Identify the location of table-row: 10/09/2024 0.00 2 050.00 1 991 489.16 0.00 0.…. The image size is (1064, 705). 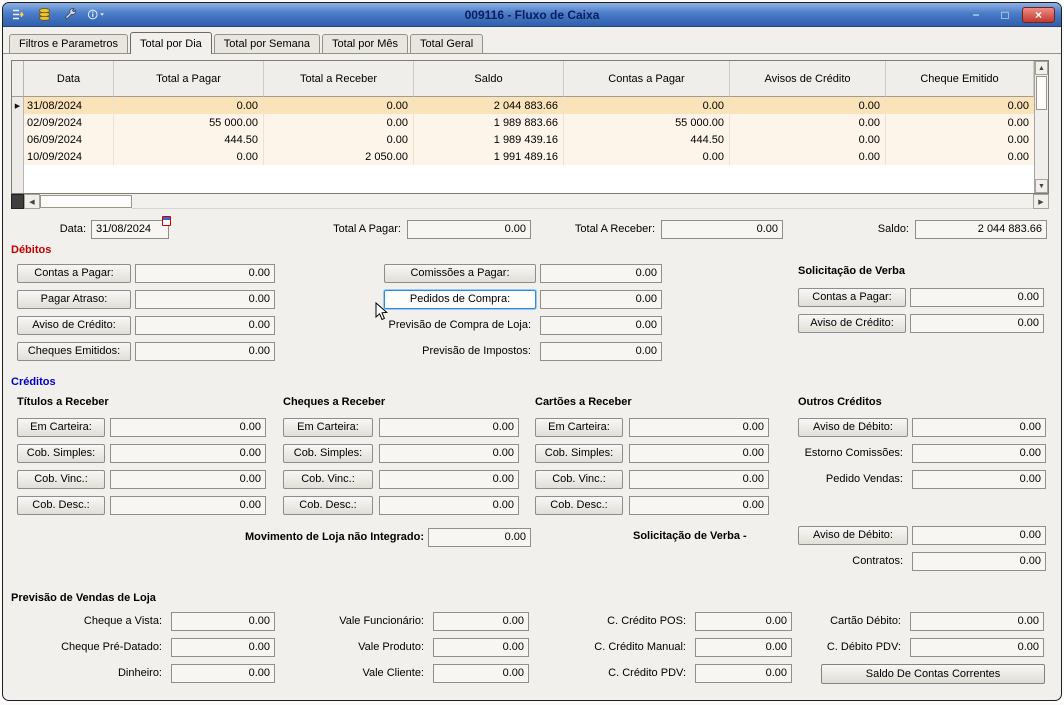
(523, 156).